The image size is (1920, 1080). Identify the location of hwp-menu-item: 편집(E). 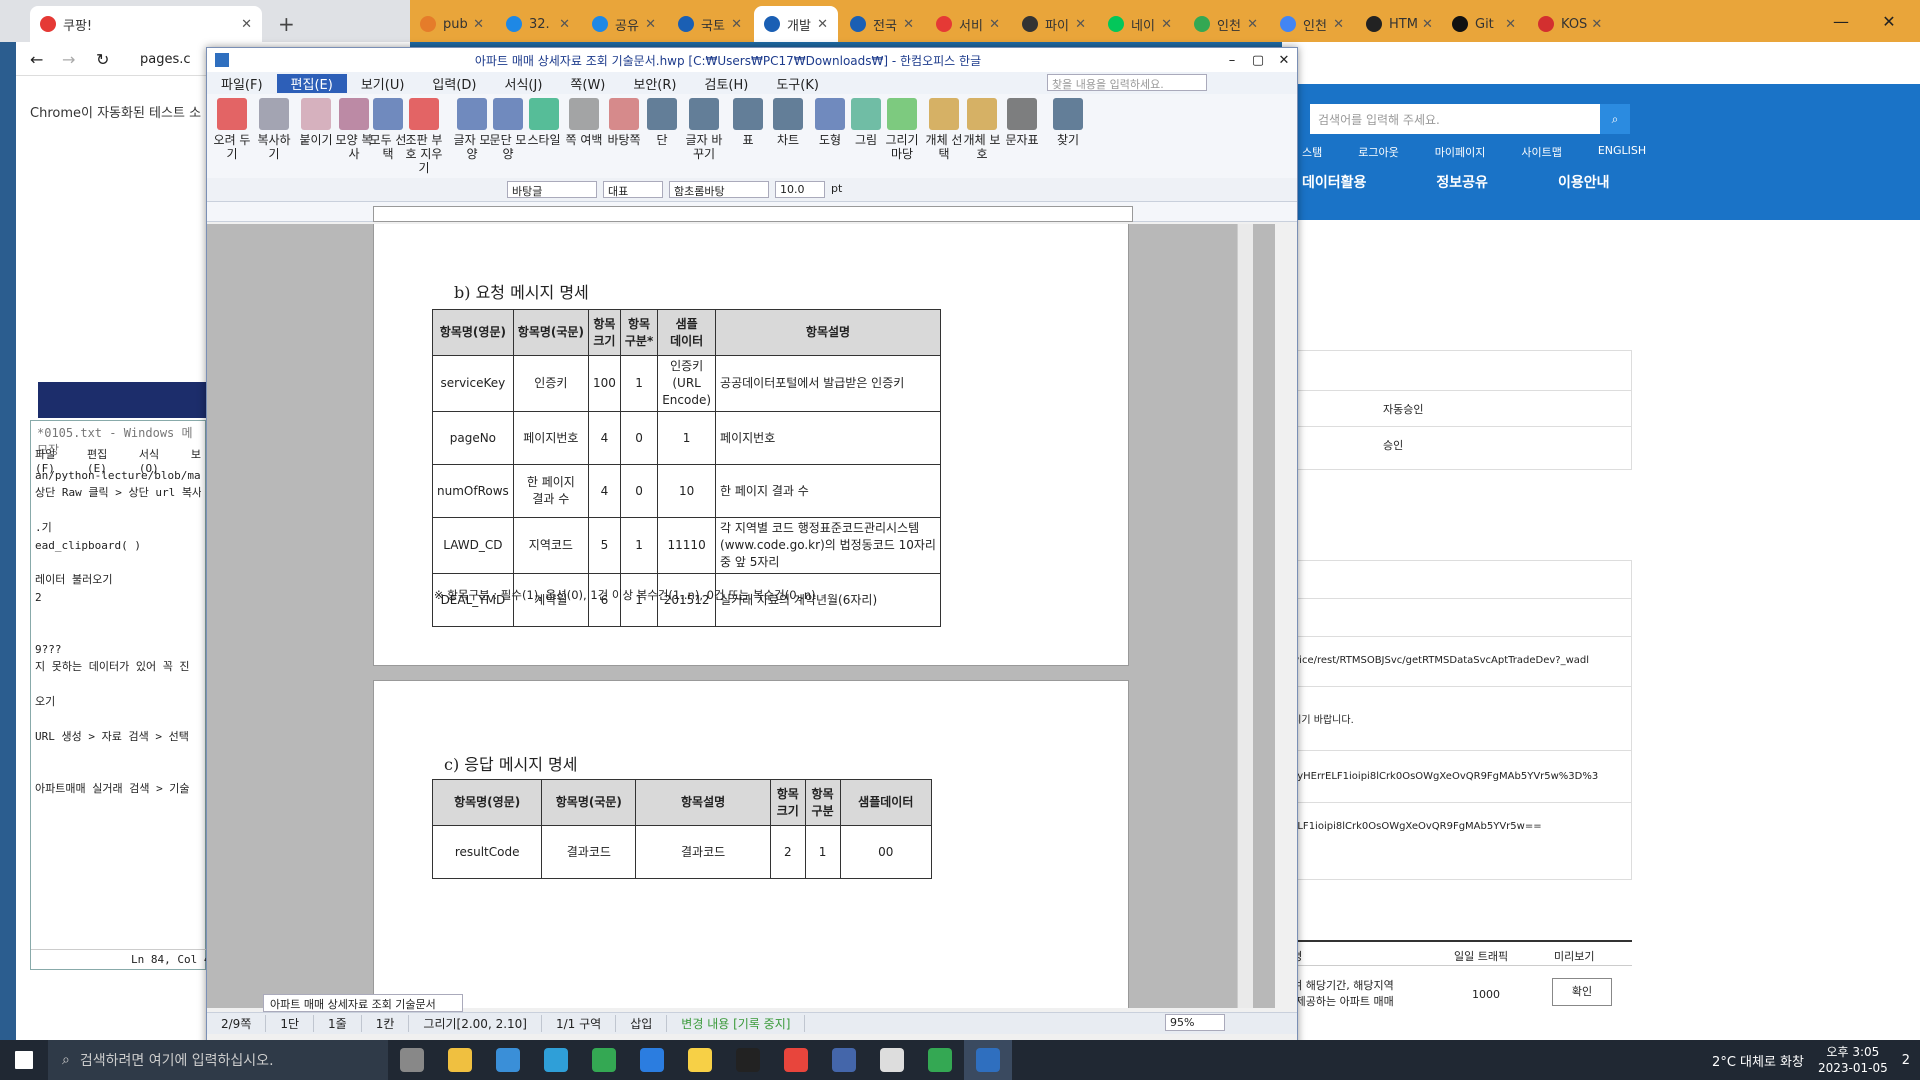
(311, 83).